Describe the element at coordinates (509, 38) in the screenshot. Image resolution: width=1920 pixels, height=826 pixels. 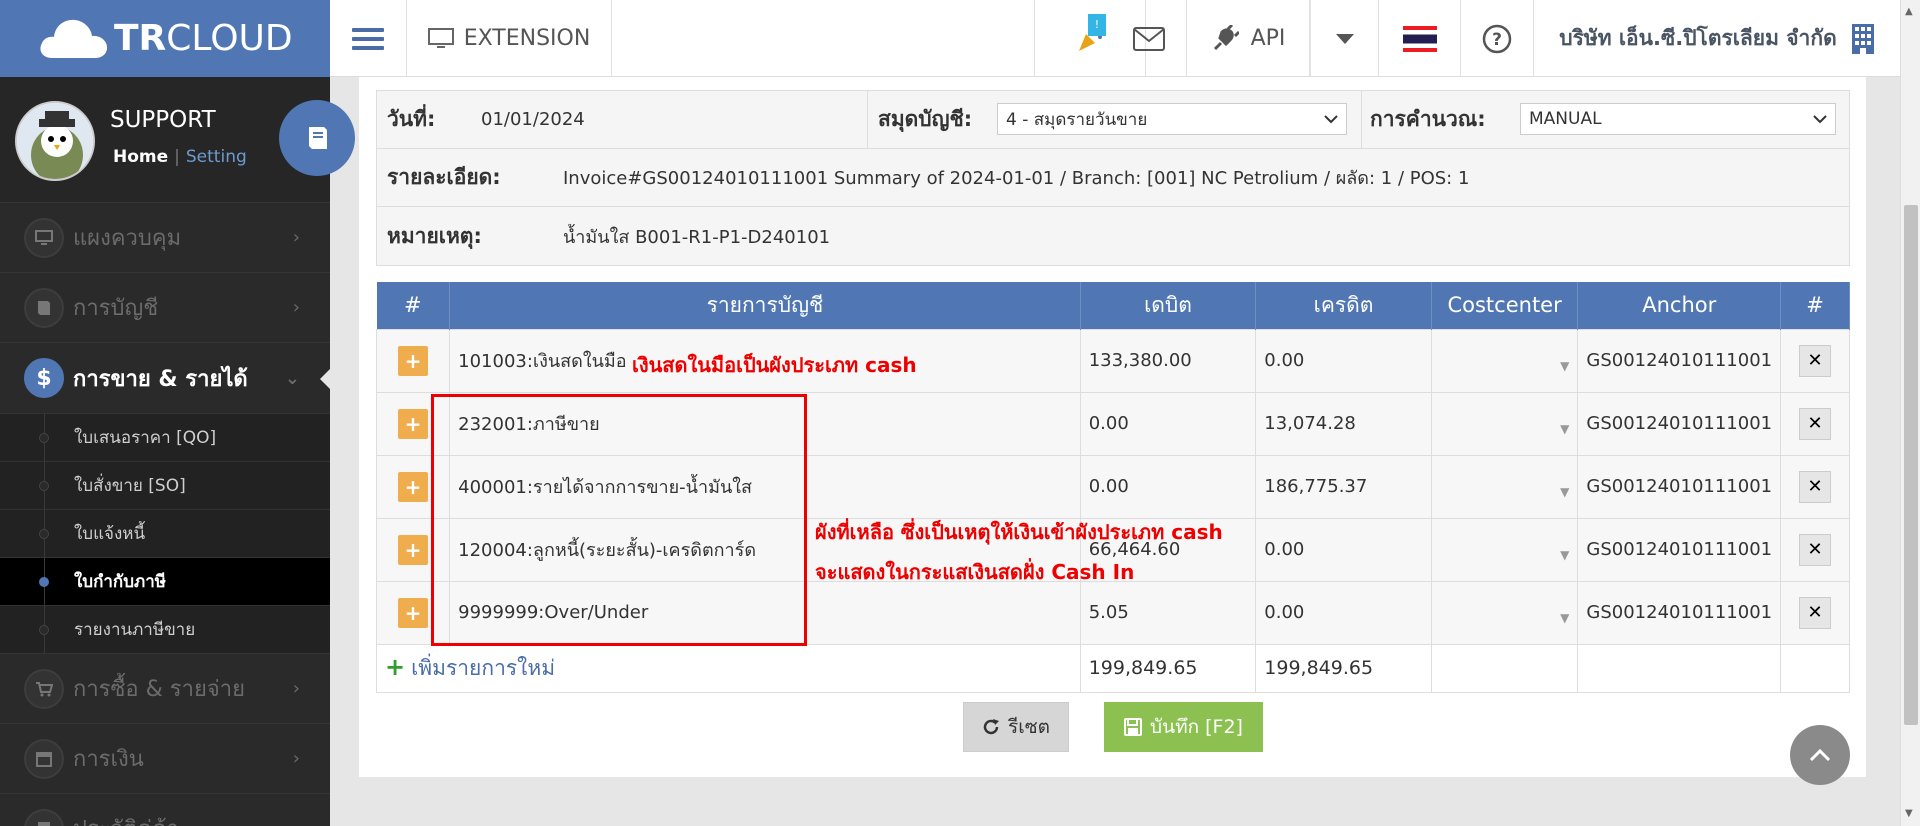
I see `extension-button: EXTENSION` at that location.